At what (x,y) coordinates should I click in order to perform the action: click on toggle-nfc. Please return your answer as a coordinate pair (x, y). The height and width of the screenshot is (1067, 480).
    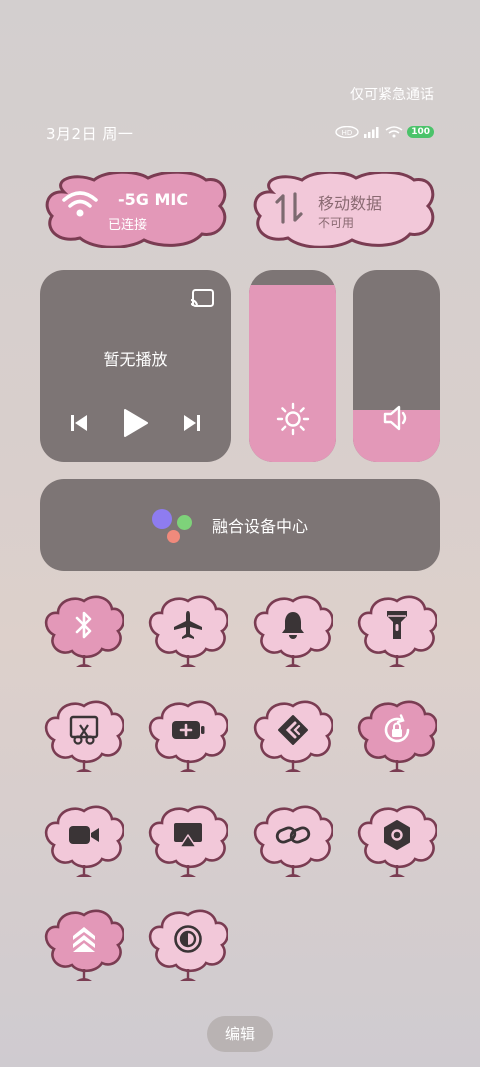
    Looking at the image, I should click on (397, 845).